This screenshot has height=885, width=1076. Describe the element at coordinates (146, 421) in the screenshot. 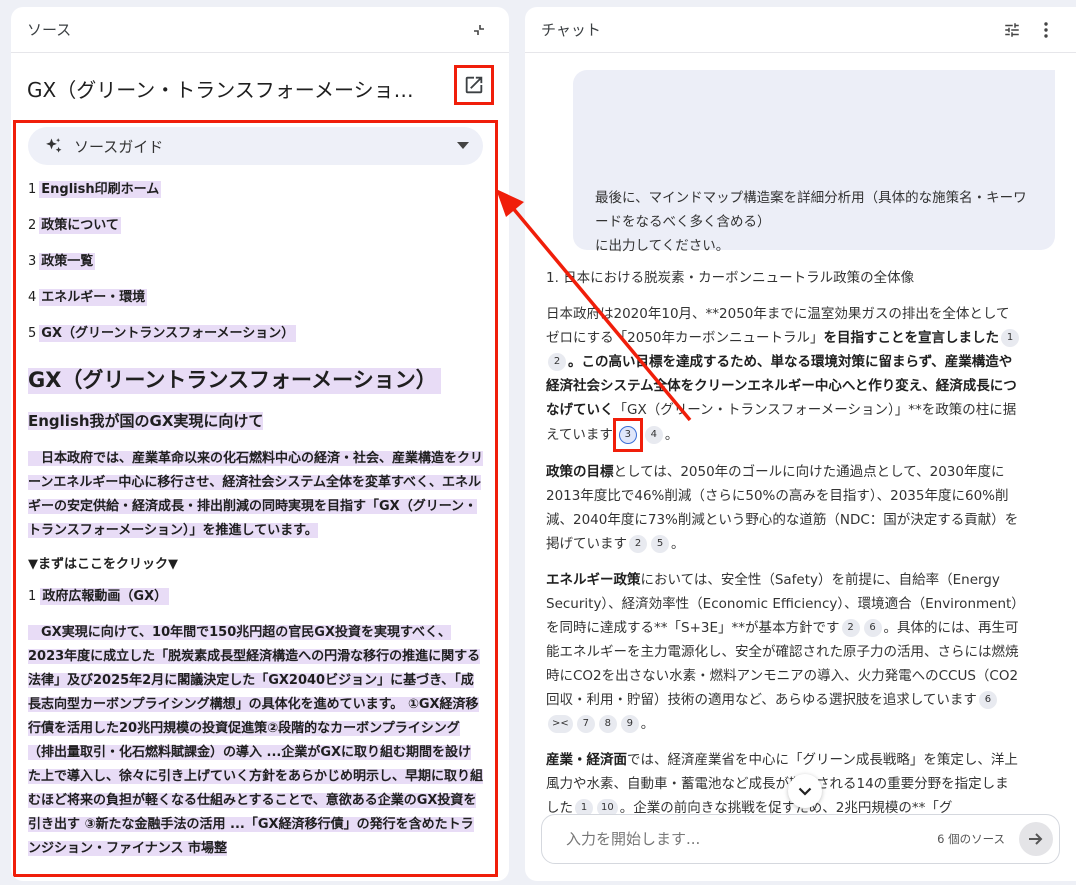

I see `doc-subheading: English我が国のGX実現に向けて` at that location.